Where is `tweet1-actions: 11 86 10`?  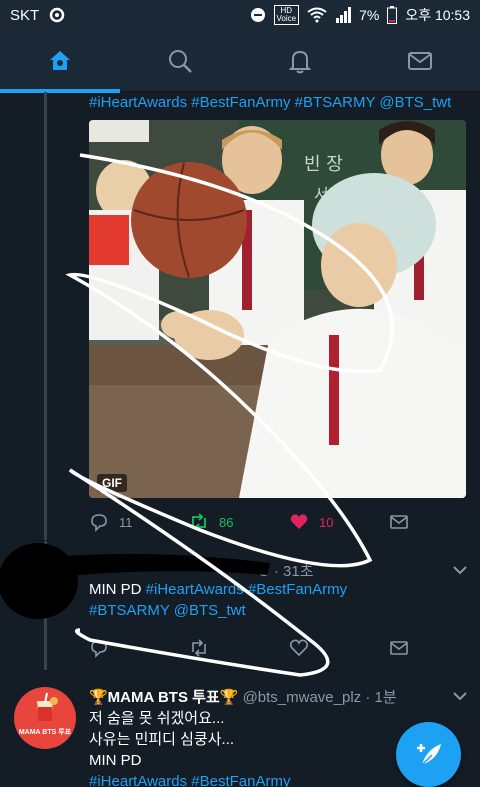
tweet1-actions: 11 86 10 is located at coordinates (254, 522).